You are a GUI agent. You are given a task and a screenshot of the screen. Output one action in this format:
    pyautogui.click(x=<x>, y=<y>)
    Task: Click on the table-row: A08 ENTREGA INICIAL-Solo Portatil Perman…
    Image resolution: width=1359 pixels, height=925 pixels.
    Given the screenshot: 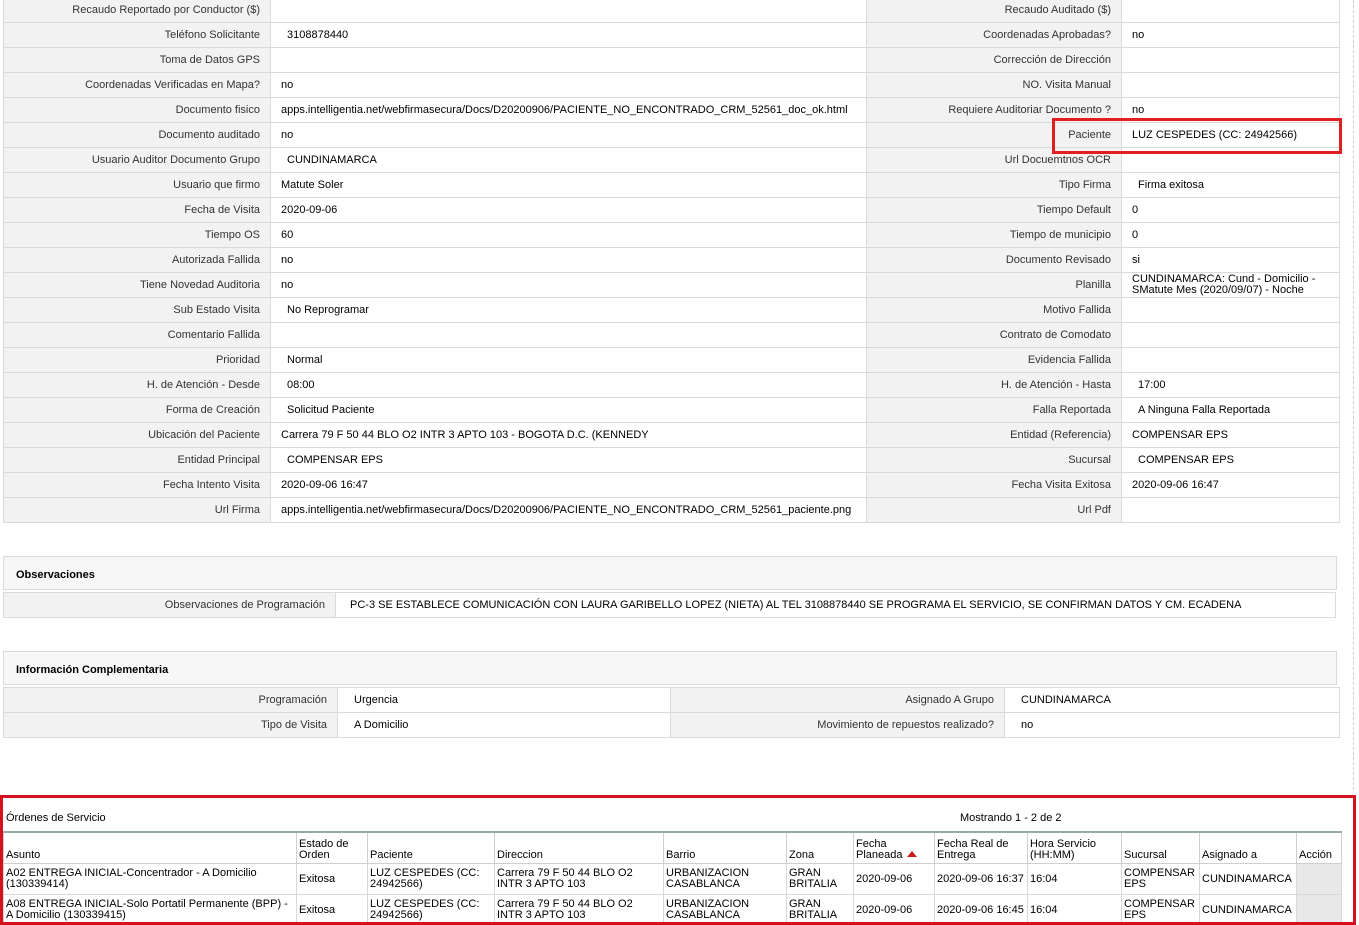 What is the action you would take?
    pyautogui.click(x=672, y=908)
    